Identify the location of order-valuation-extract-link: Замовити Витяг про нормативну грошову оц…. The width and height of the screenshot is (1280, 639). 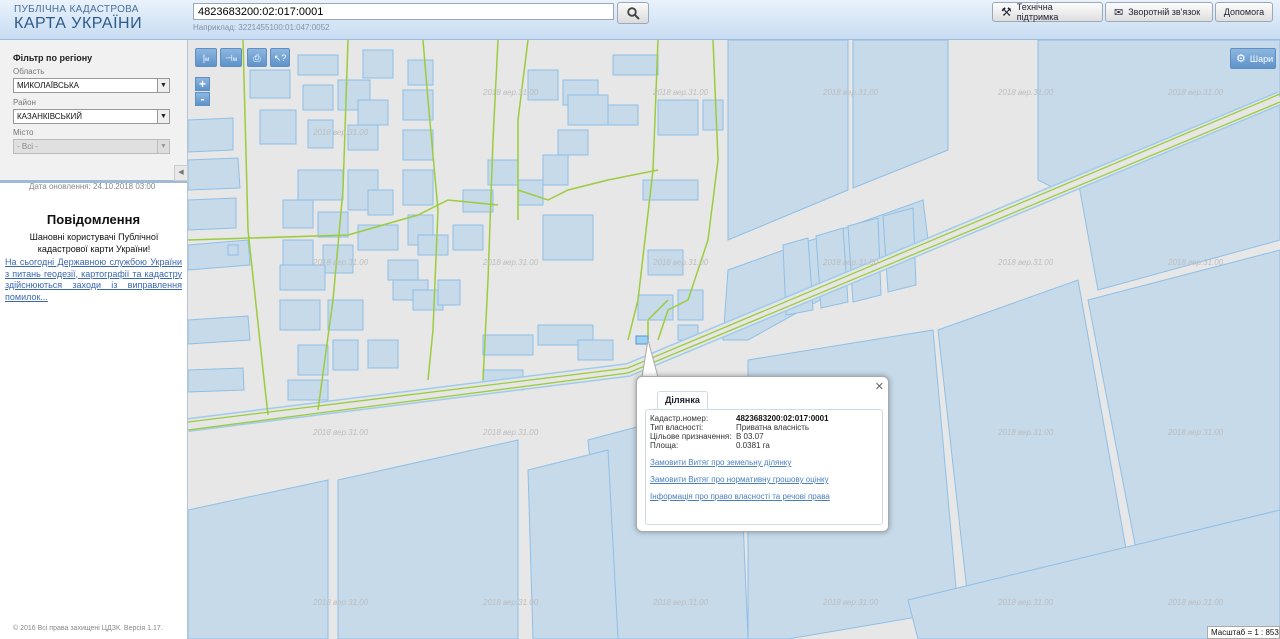
(739, 479).